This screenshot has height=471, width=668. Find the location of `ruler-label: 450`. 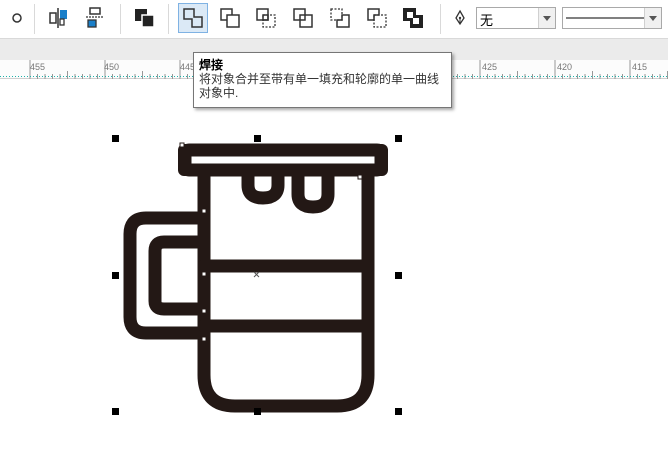

ruler-label: 450 is located at coordinates (112, 67).